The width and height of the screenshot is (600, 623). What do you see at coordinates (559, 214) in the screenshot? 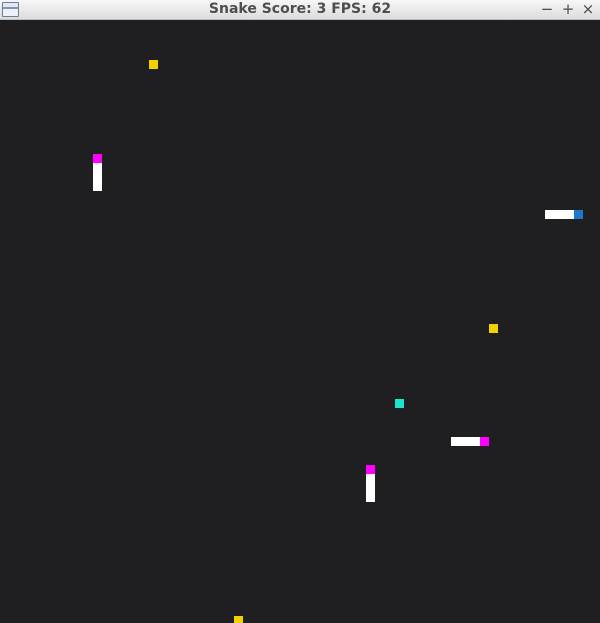
I see `player-snake-body` at bounding box center [559, 214].